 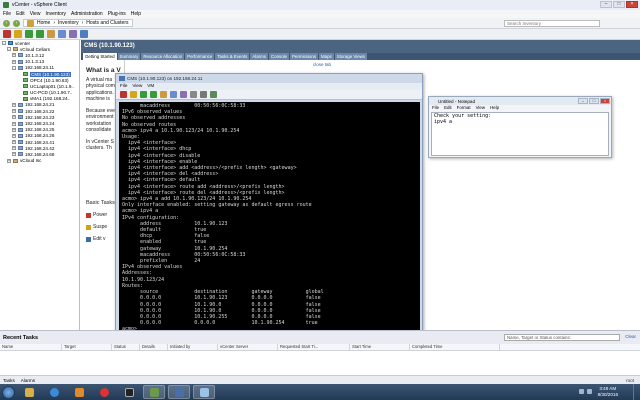 I want to click on column-header: Details, so click(x=154, y=347).